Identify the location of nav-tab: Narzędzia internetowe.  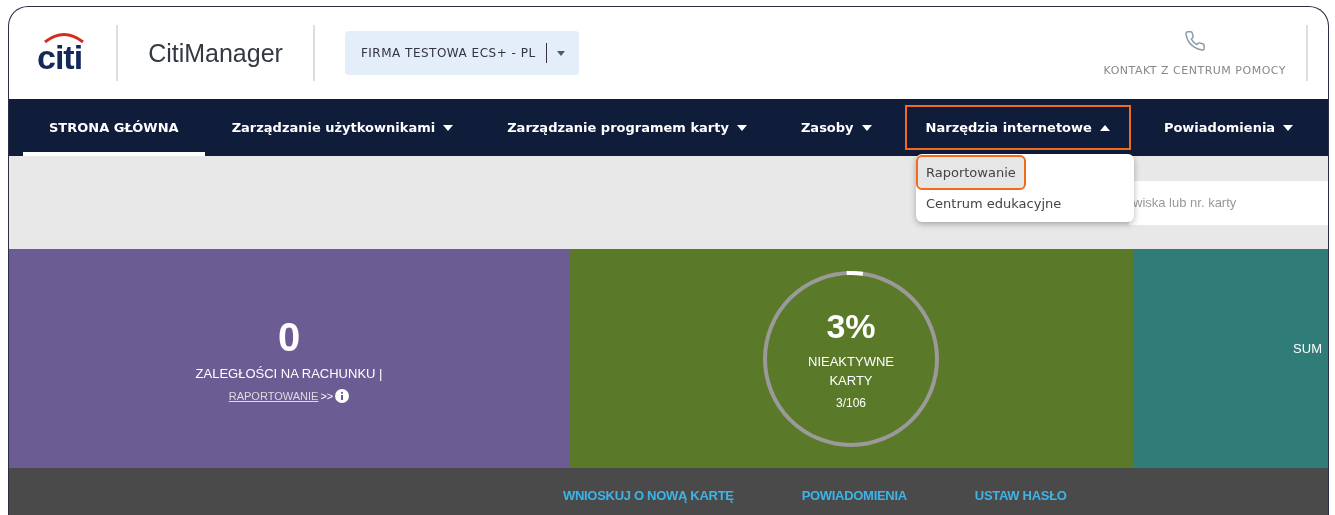
(1017, 127).